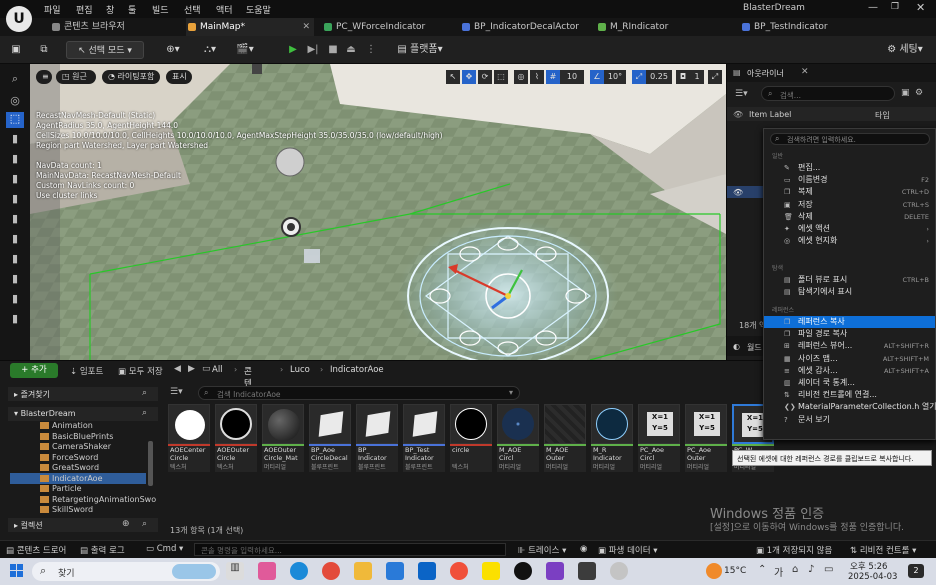 The image size is (936, 585). Describe the element at coordinates (905, 93) in the screenshot. I see `add-folder-icon: ▣` at that location.